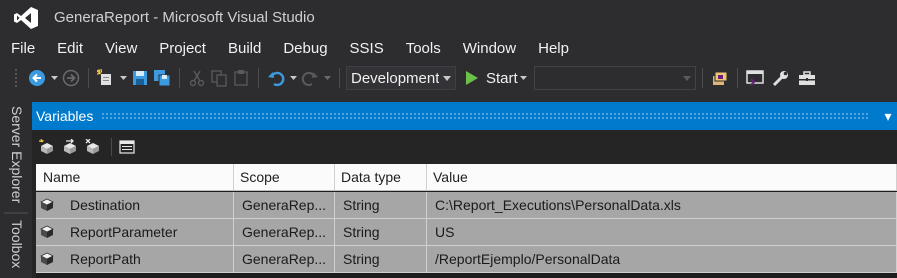 The image size is (897, 278). Describe the element at coordinates (781, 78) in the screenshot. I see `properties-icon` at that location.